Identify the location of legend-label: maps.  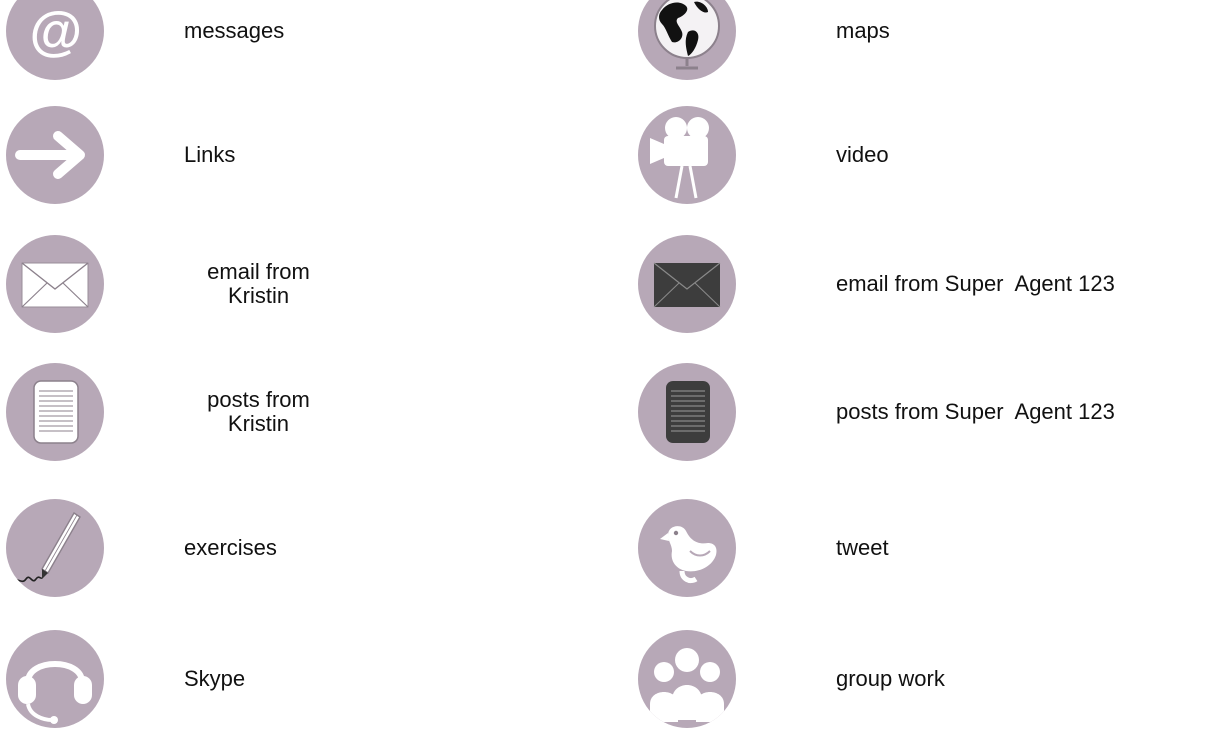
(863, 30).